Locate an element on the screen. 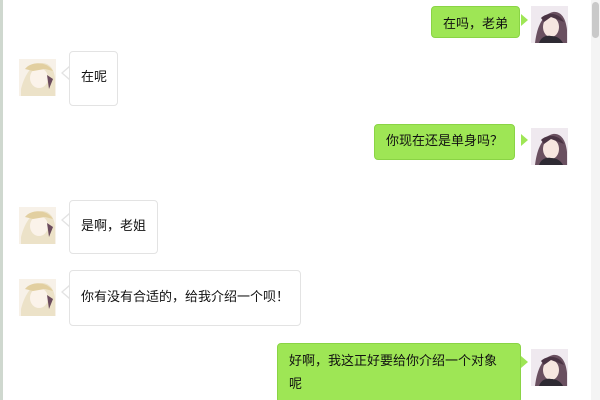 Image resolution: width=600 pixels, height=400 pixels. scrollbar-thumb is located at coordinates (595, 20).